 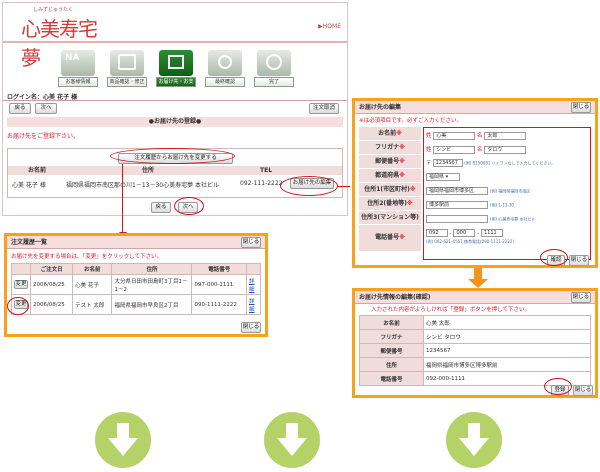 What do you see at coordinates (219, 269) in the screenshot?
I see `history-col-tel: 電話番号` at bounding box center [219, 269].